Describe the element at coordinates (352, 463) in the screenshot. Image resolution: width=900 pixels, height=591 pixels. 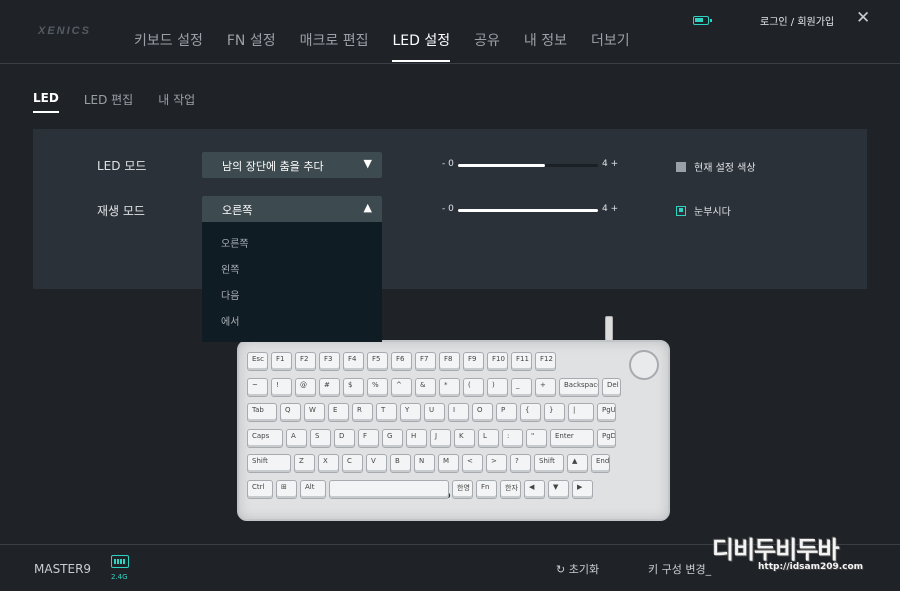
I see `keycap: C` at that location.